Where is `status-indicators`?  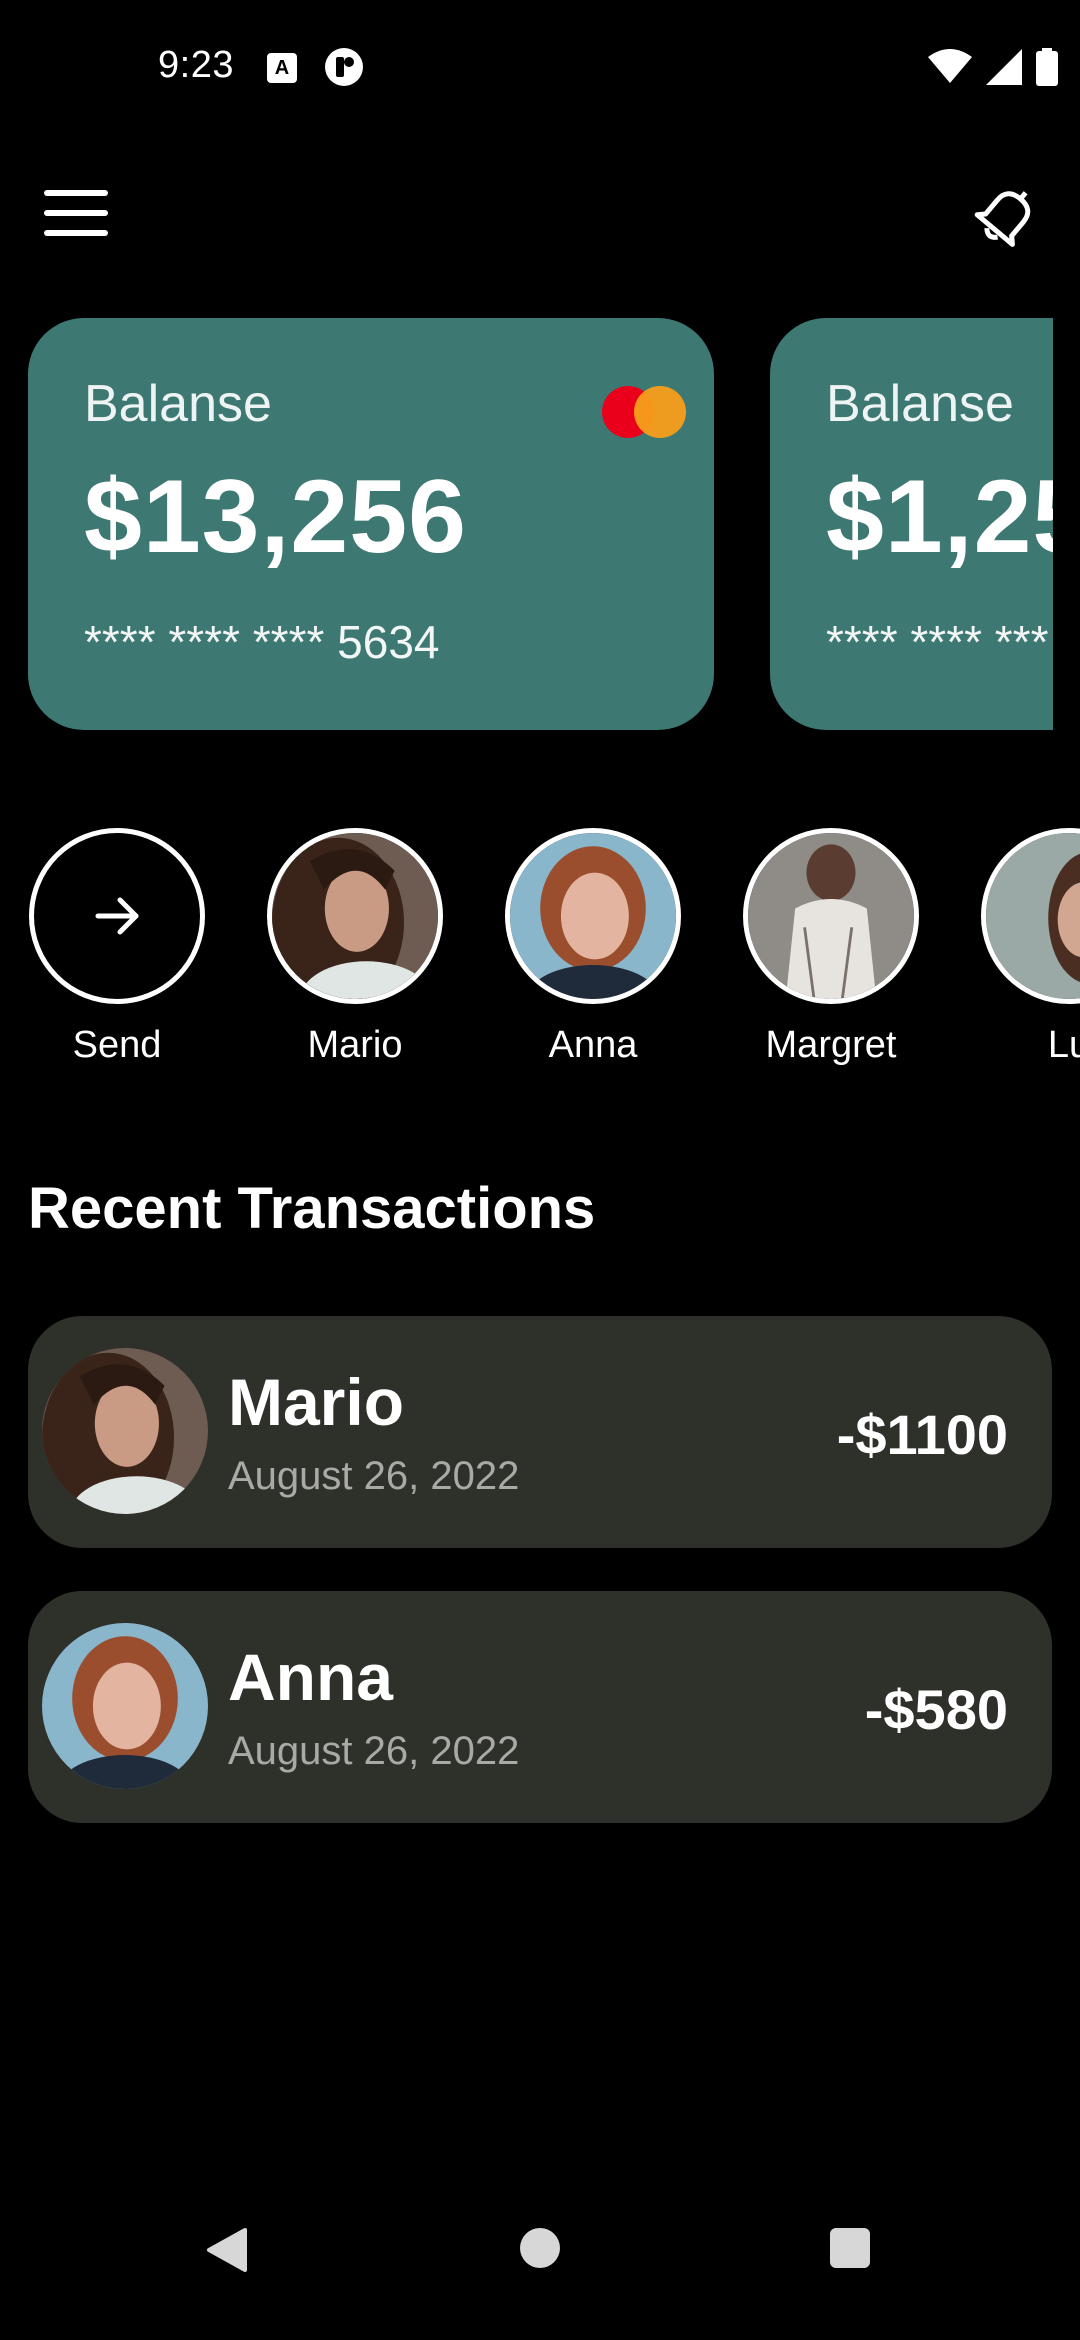 status-indicators is located at coordinates (993, 67).